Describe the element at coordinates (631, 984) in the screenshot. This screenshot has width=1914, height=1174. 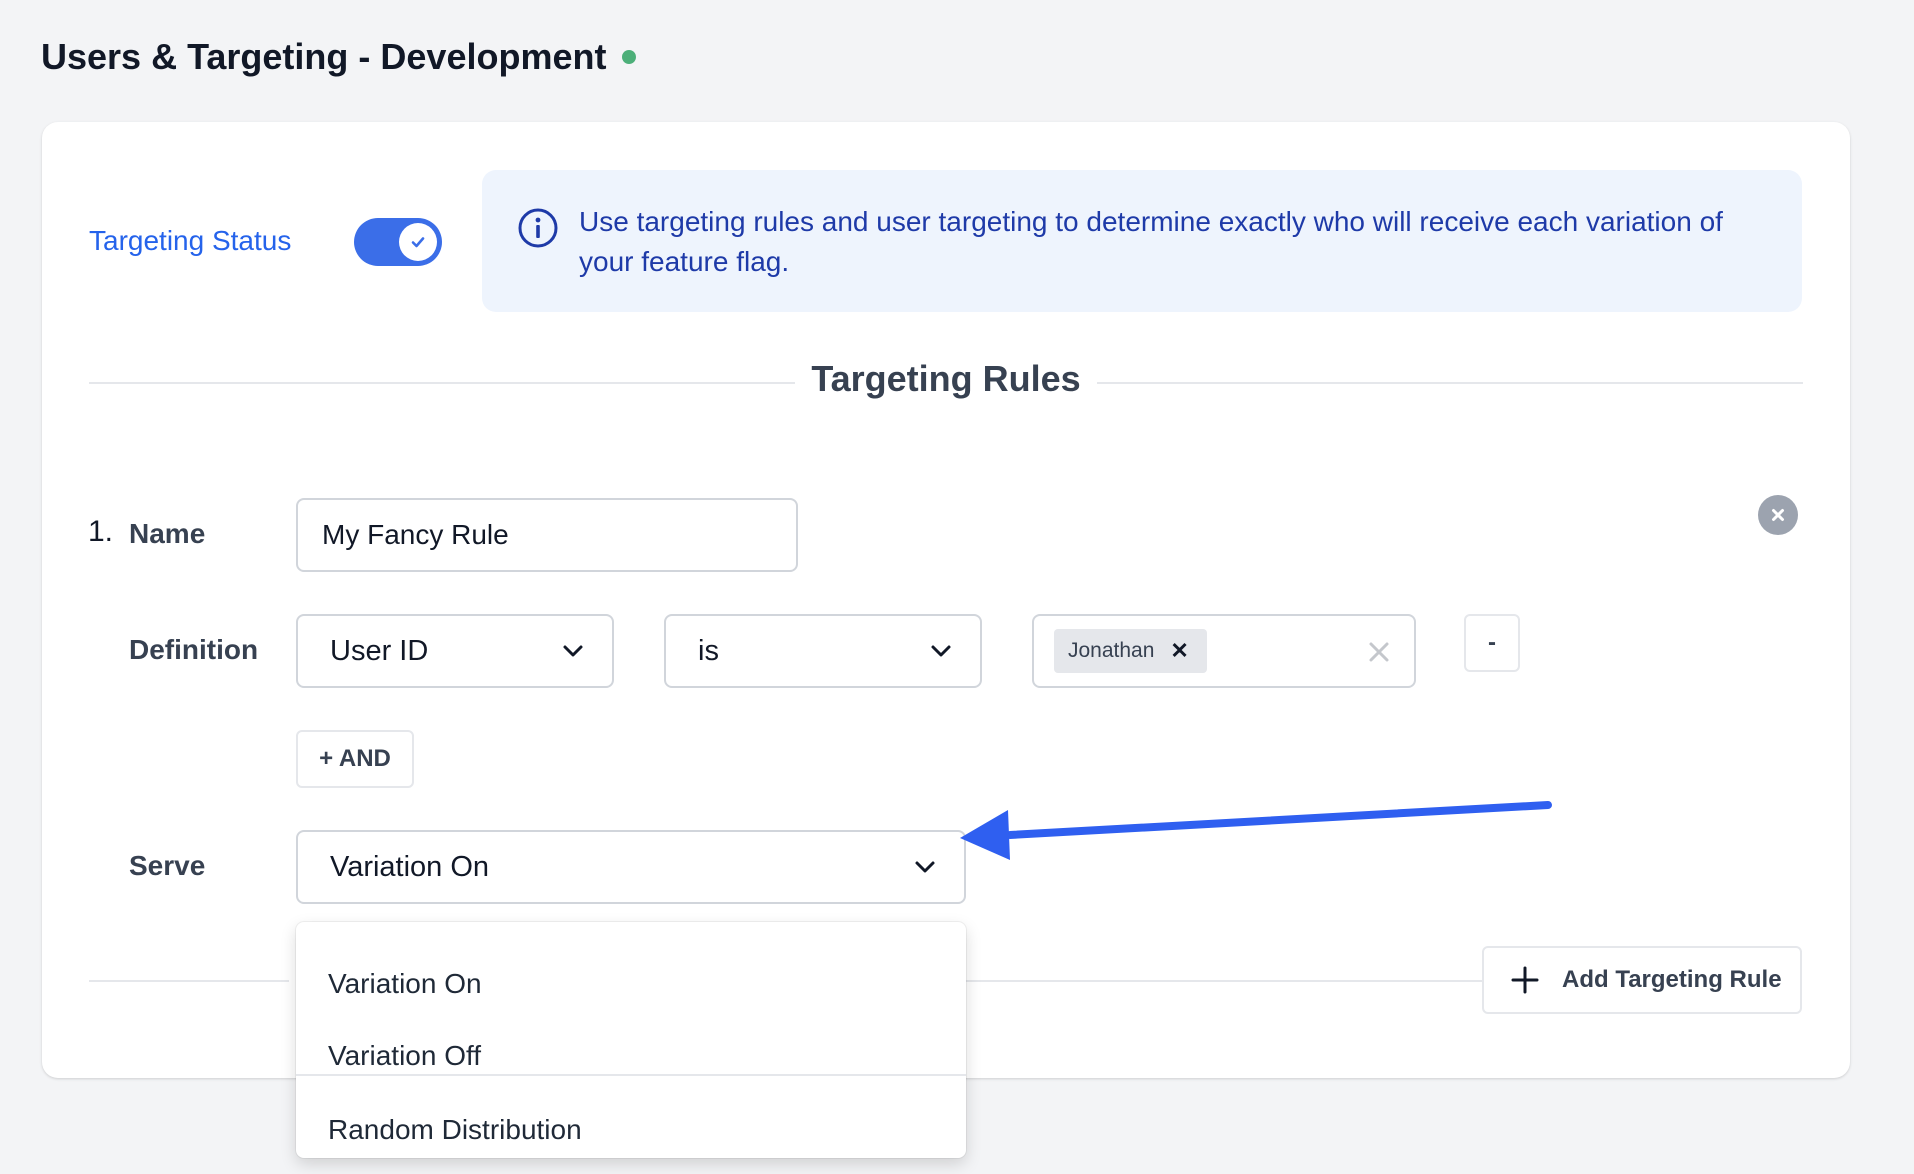
I see `serve-option-variation-on: Variation On` at that location.